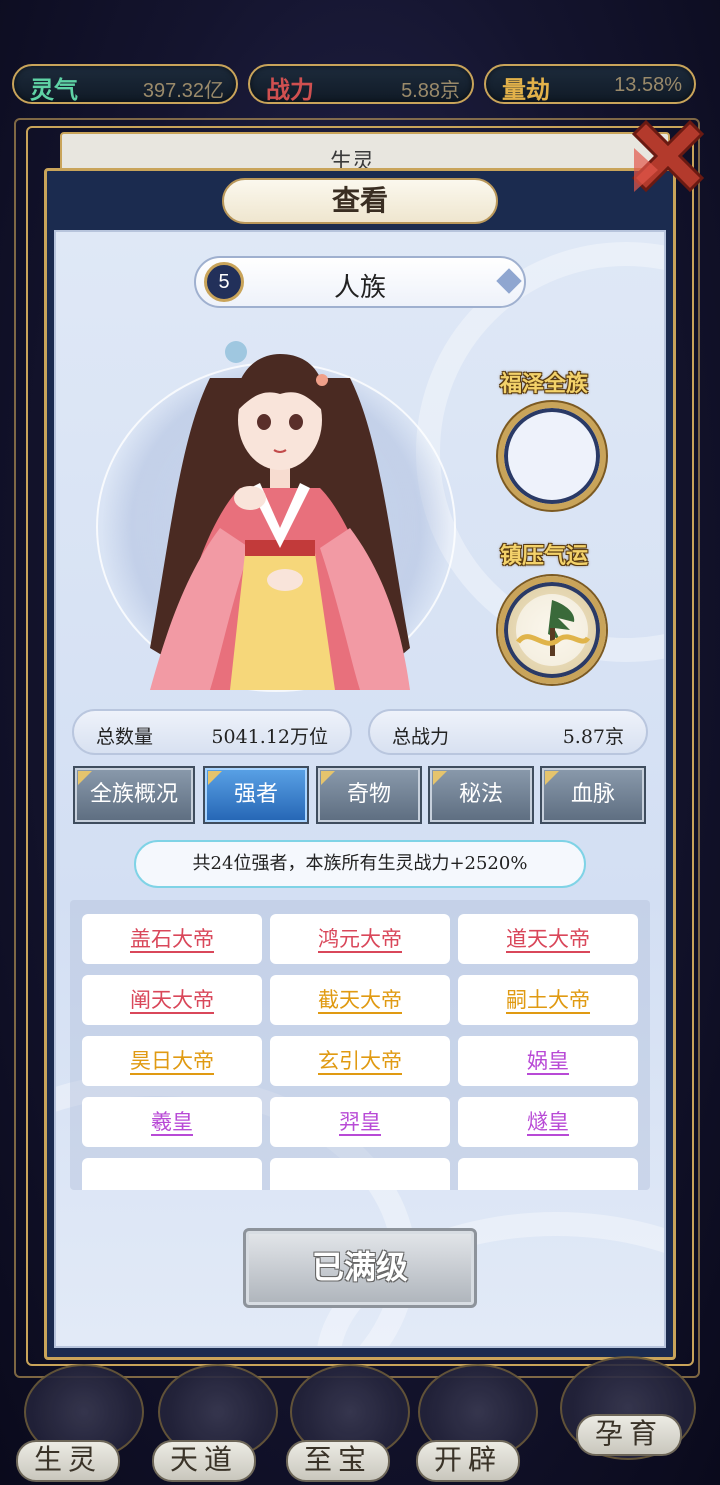 The image size is (720, 1485). What do you see at coordinates (269, 737) in the screenshot?
I see `stat-value: 5041.12万位` at bounding box center [269, 737].